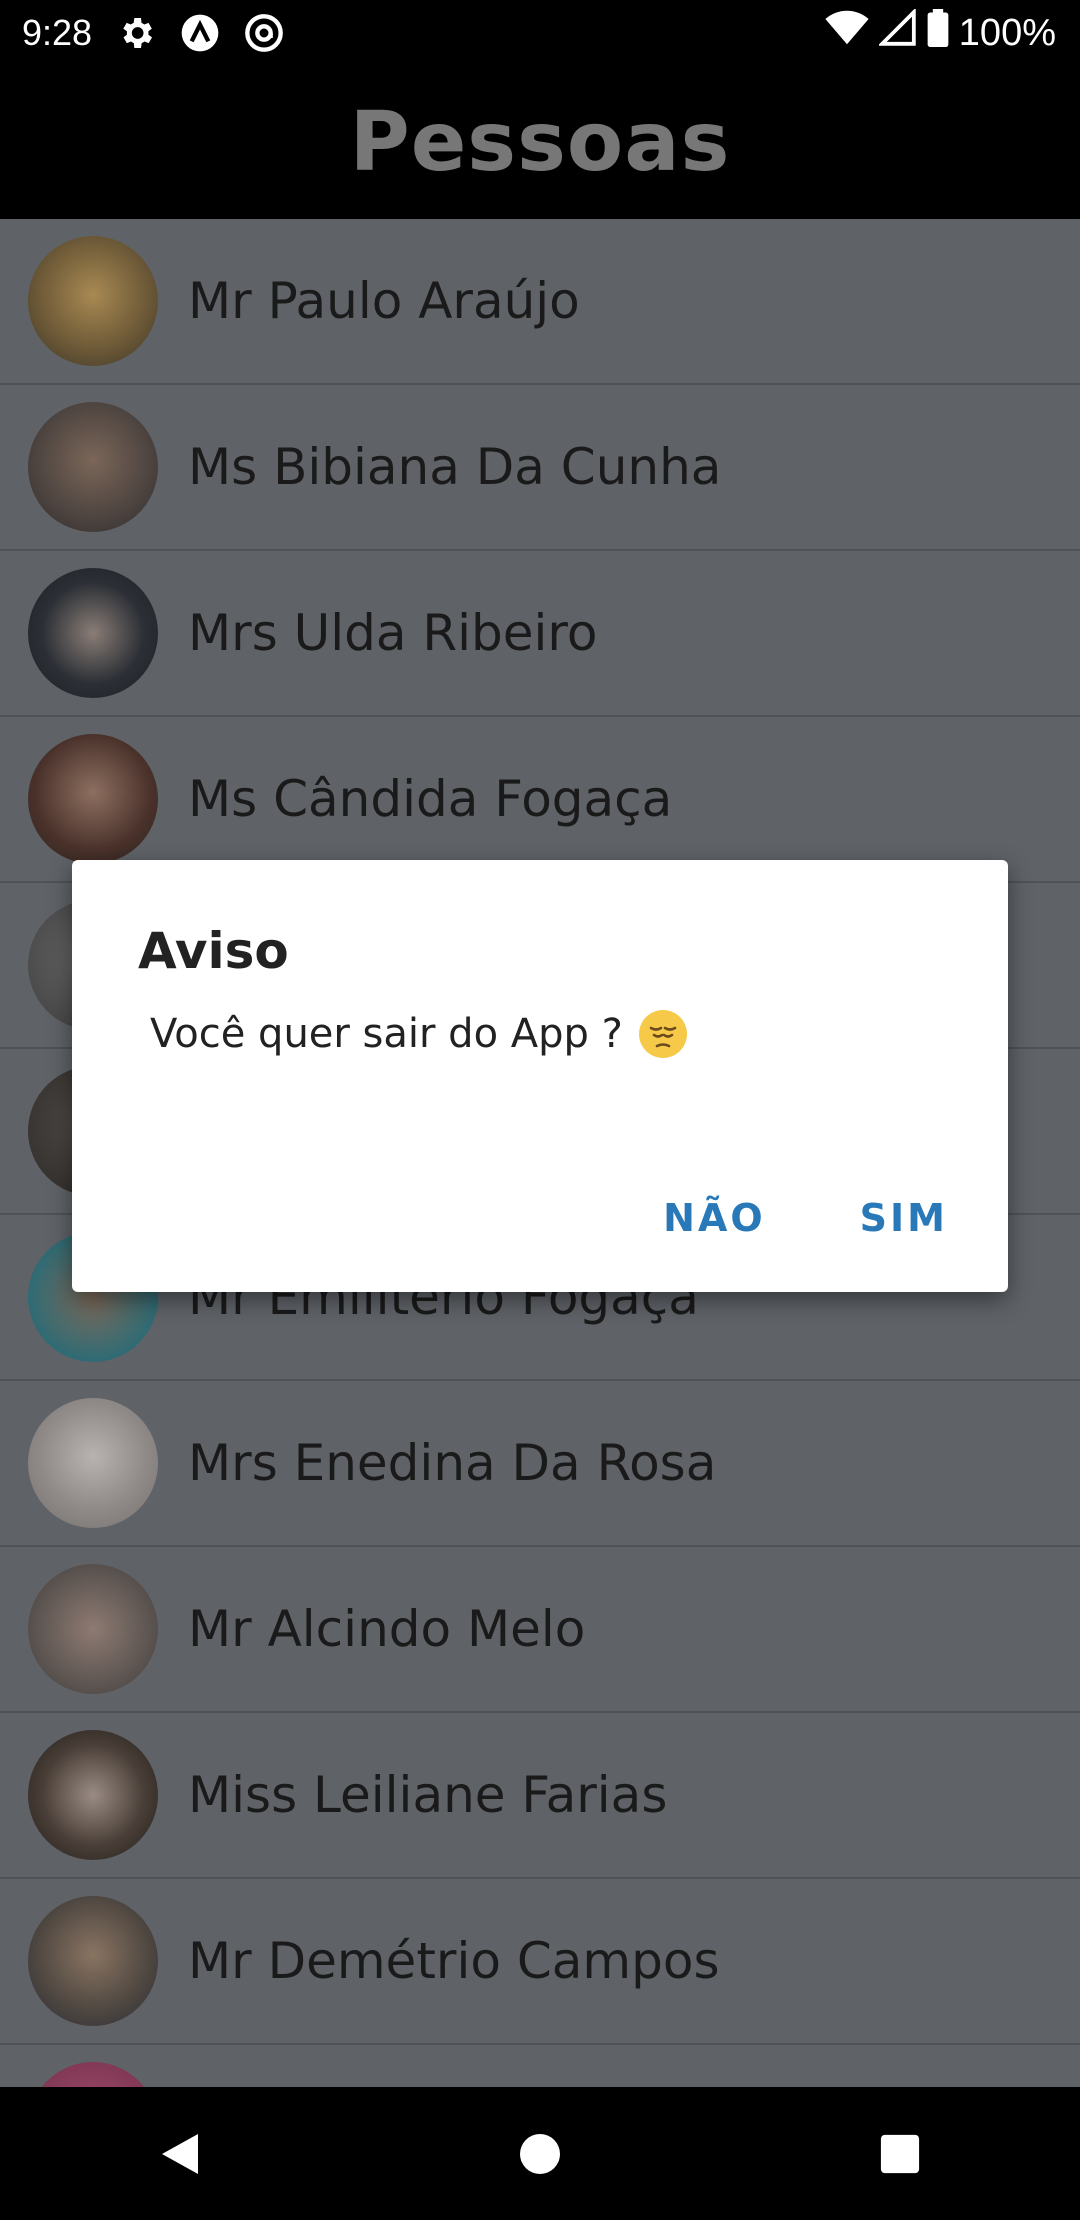 This screenshot has width=1080, height=2220. I want to click on list-item: Mrs Ulda Ribeiro, so click(540, 634).